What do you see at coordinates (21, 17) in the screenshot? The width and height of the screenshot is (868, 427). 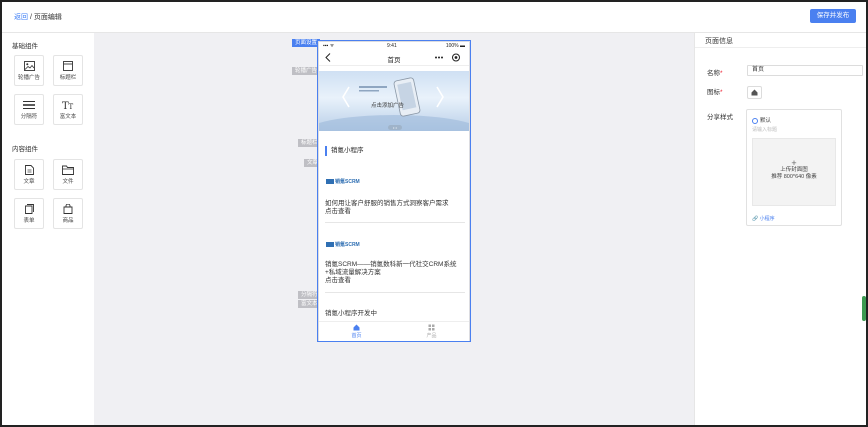 I see `breadcrumb-back-link: 返回` at bounding box center [21, 17].